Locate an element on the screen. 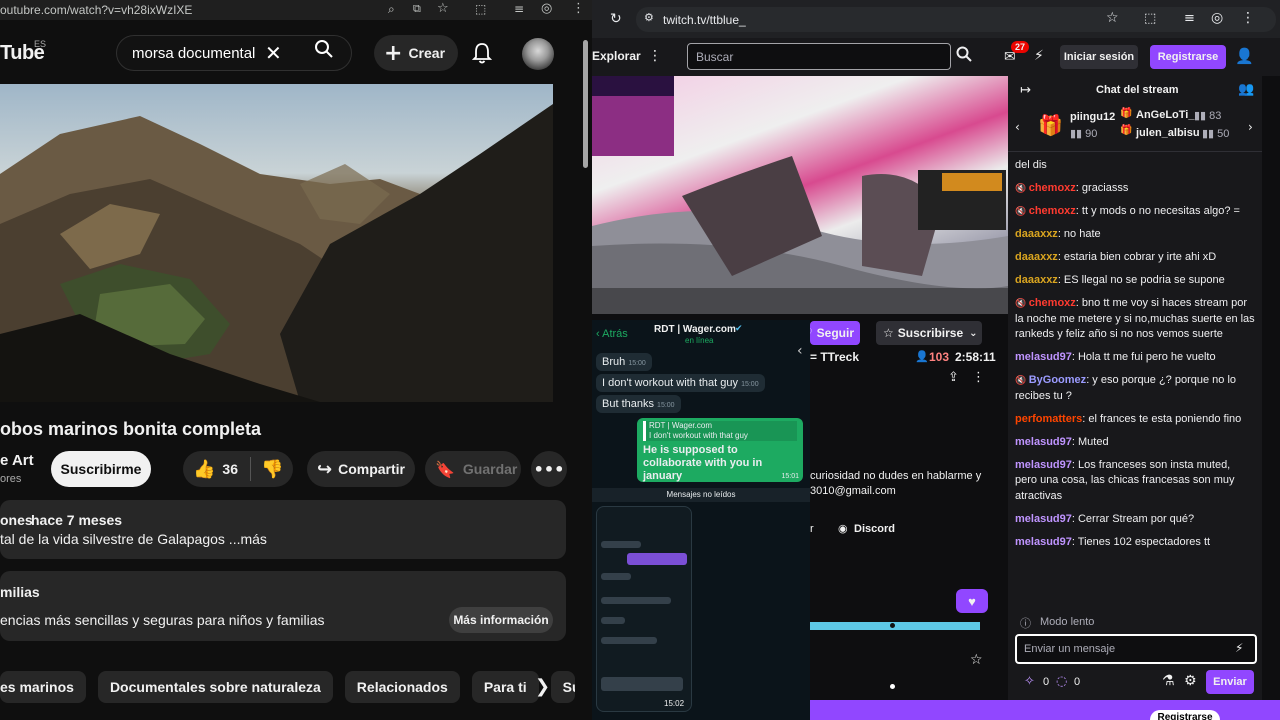 The width and height of the screenshot is (1280, 720). chip-2: Relacionados is located at coordinates (402, 687).